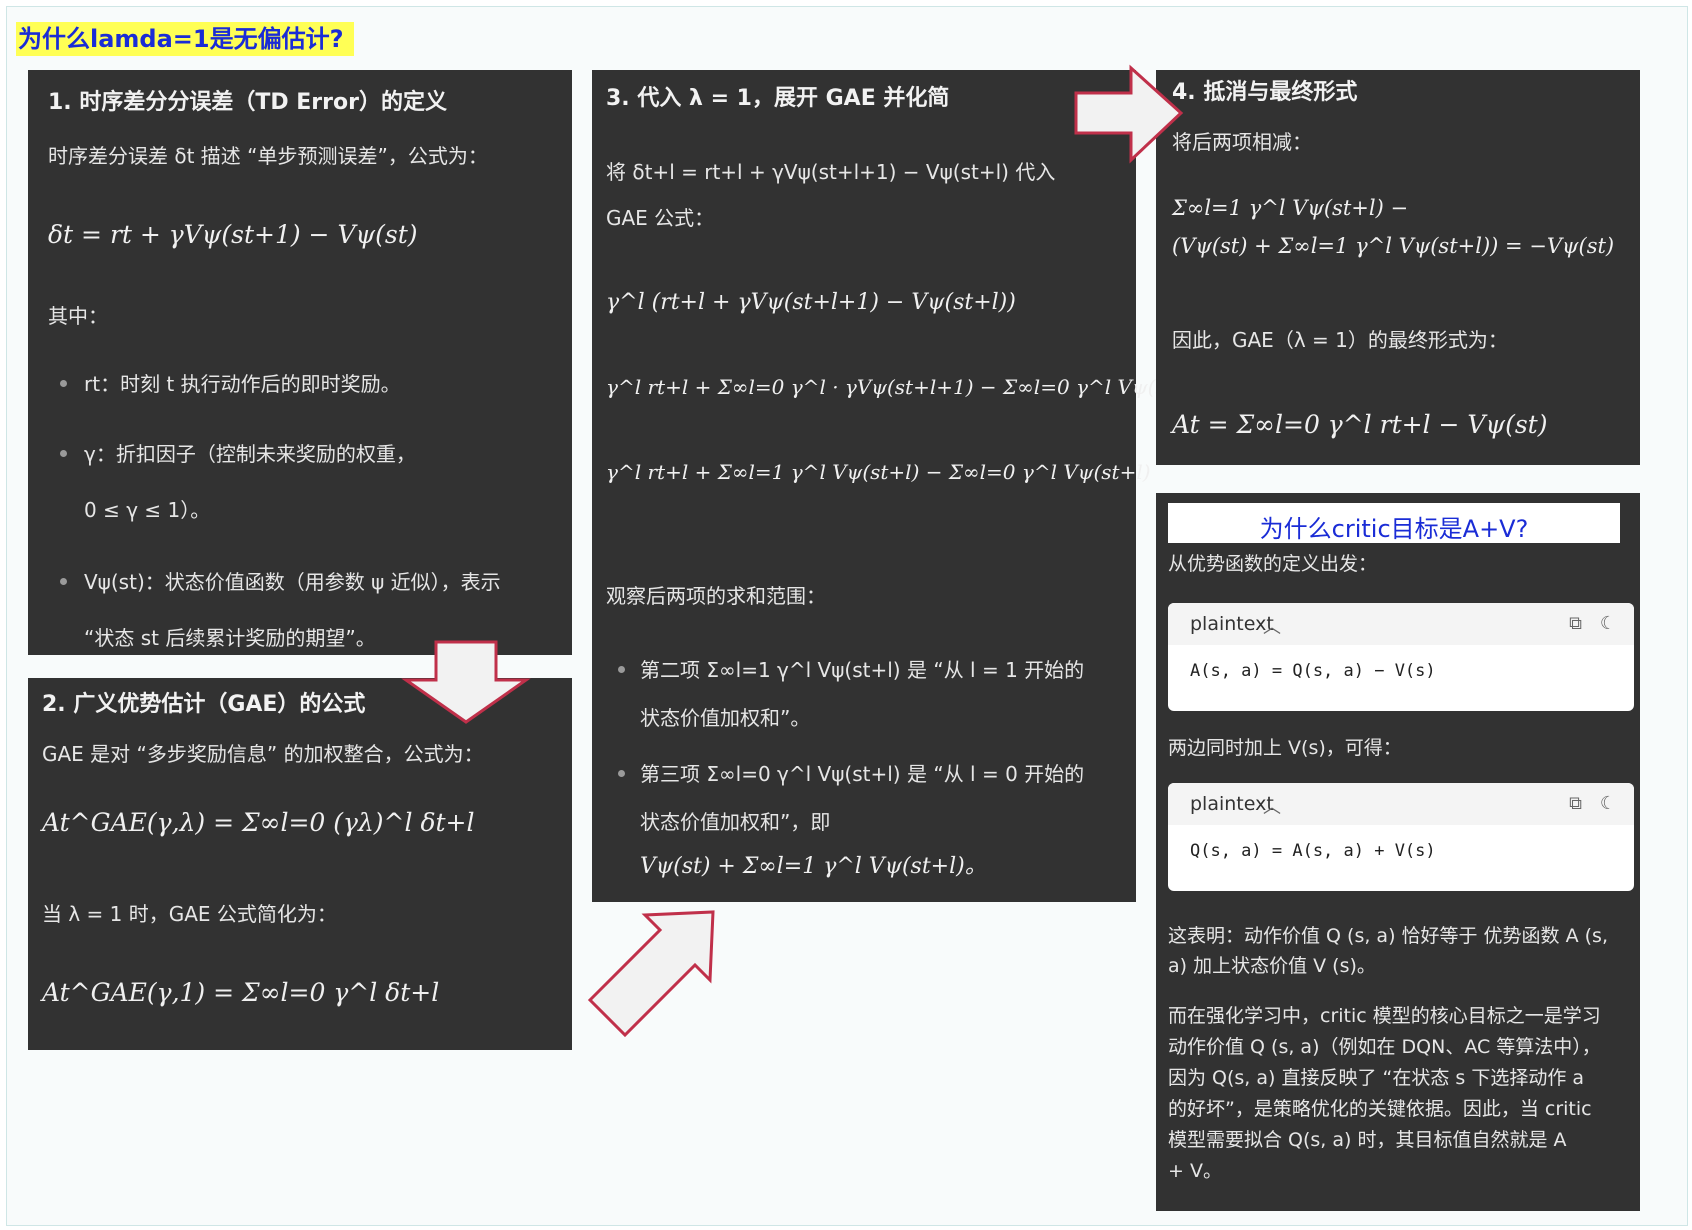  What do you see at coordinates (660, 218) in the screenshot?
I see `panel3-intro-b: GAE 公式：` at bounding box center [660, 218].